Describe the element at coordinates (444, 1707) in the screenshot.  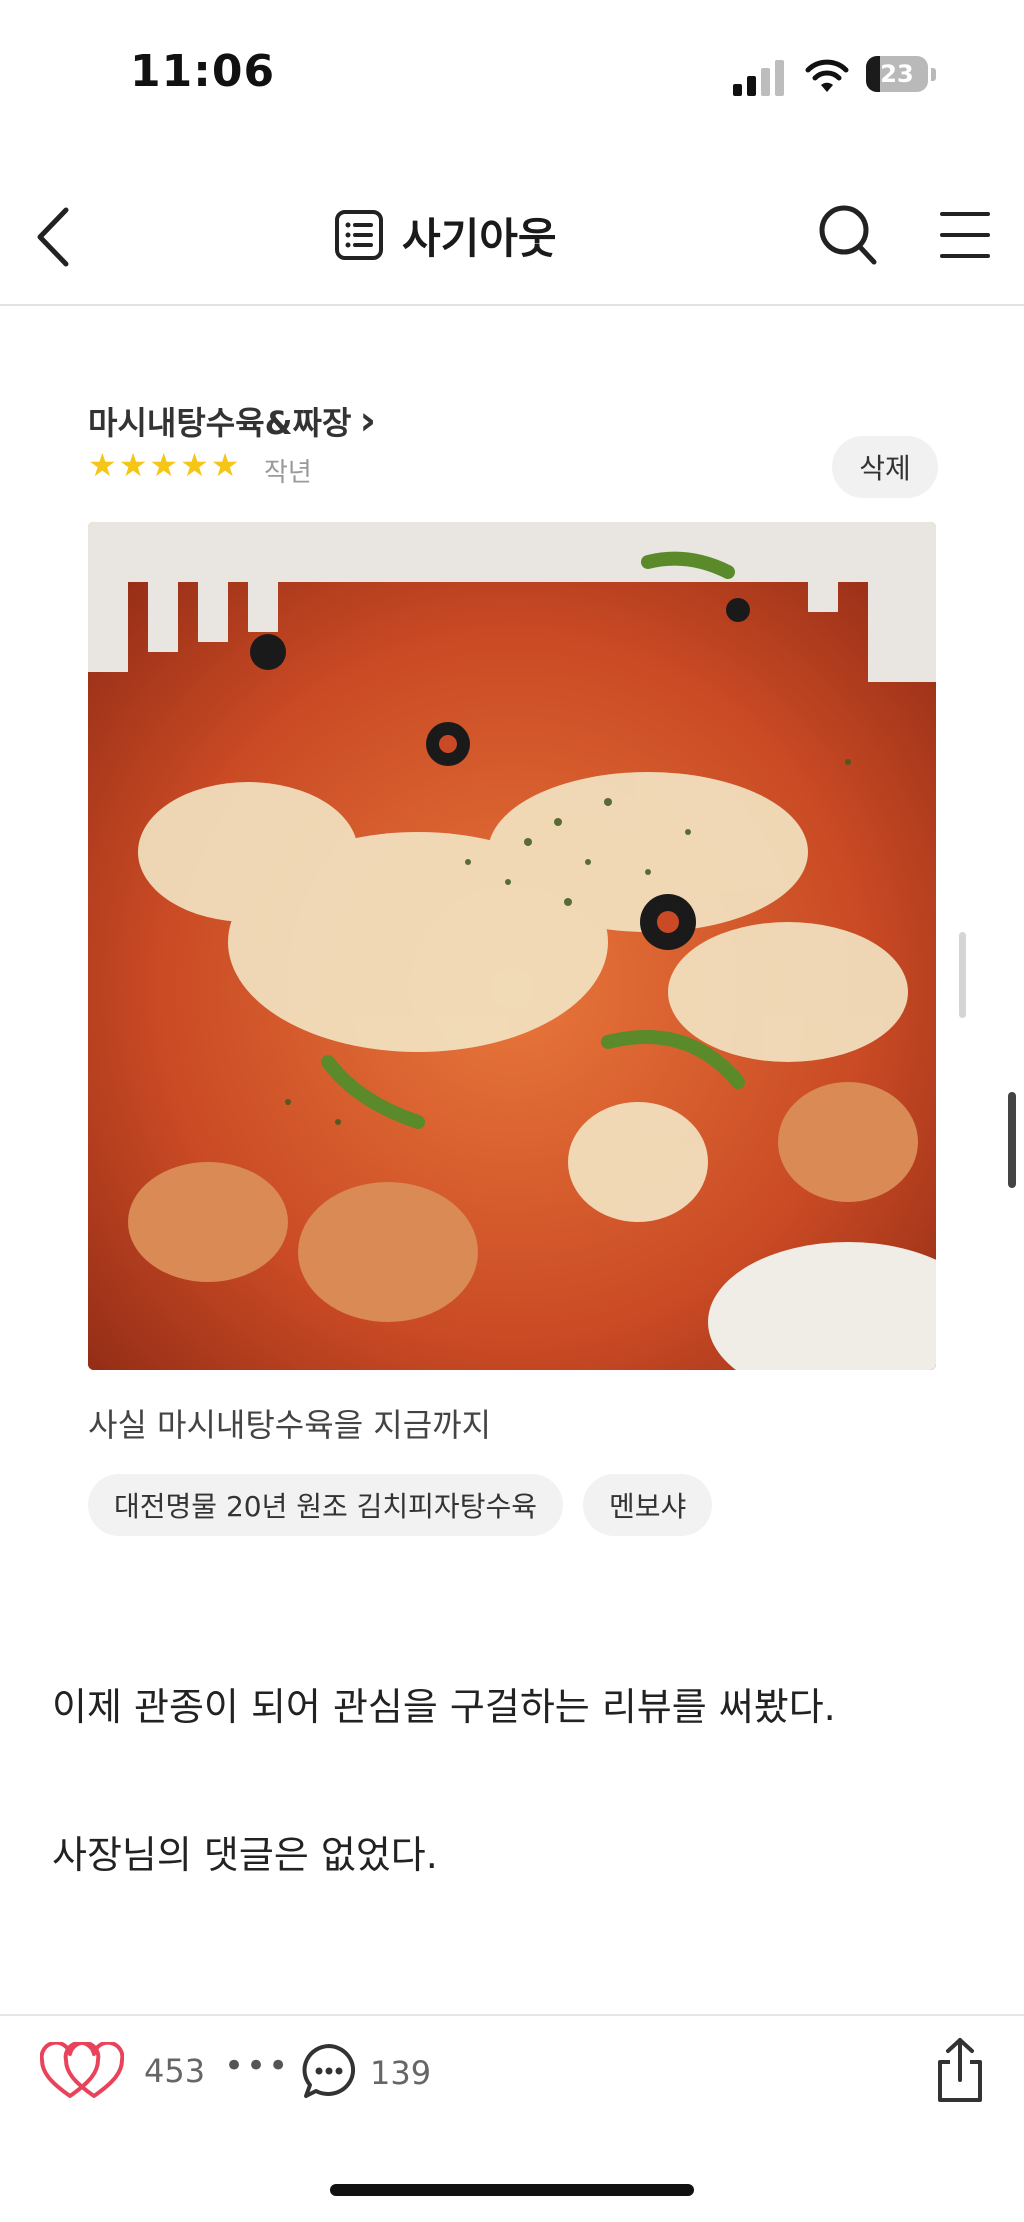
I see `body-text-line: 이제 관종이 되어 관심을 구걸하는 리뷰를 써봤다.` at that location.